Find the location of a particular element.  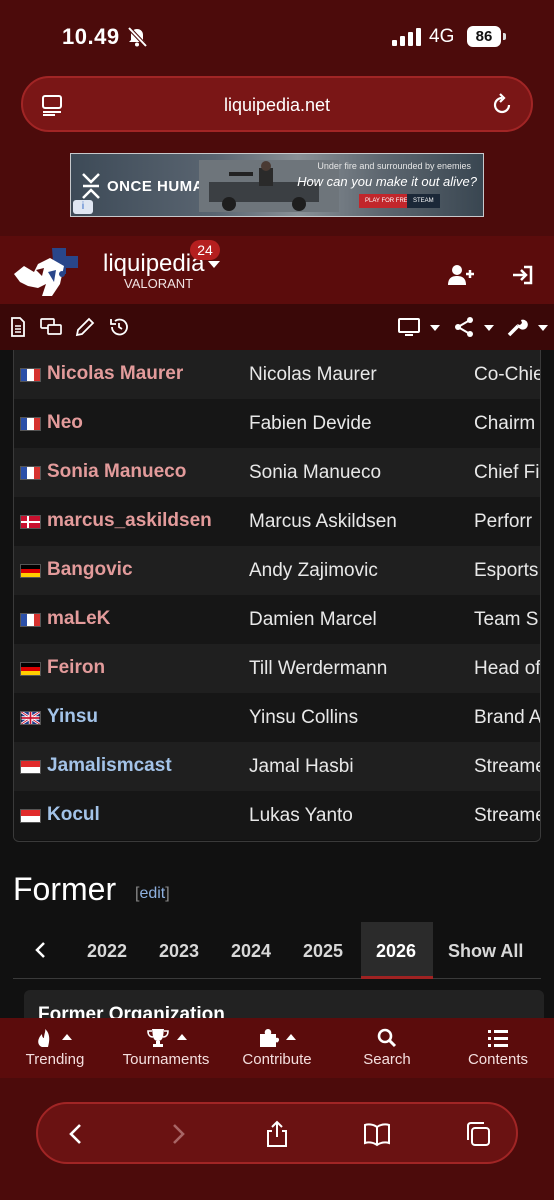

player-name: Yinsu Collins is located at coordinates (304, 717).